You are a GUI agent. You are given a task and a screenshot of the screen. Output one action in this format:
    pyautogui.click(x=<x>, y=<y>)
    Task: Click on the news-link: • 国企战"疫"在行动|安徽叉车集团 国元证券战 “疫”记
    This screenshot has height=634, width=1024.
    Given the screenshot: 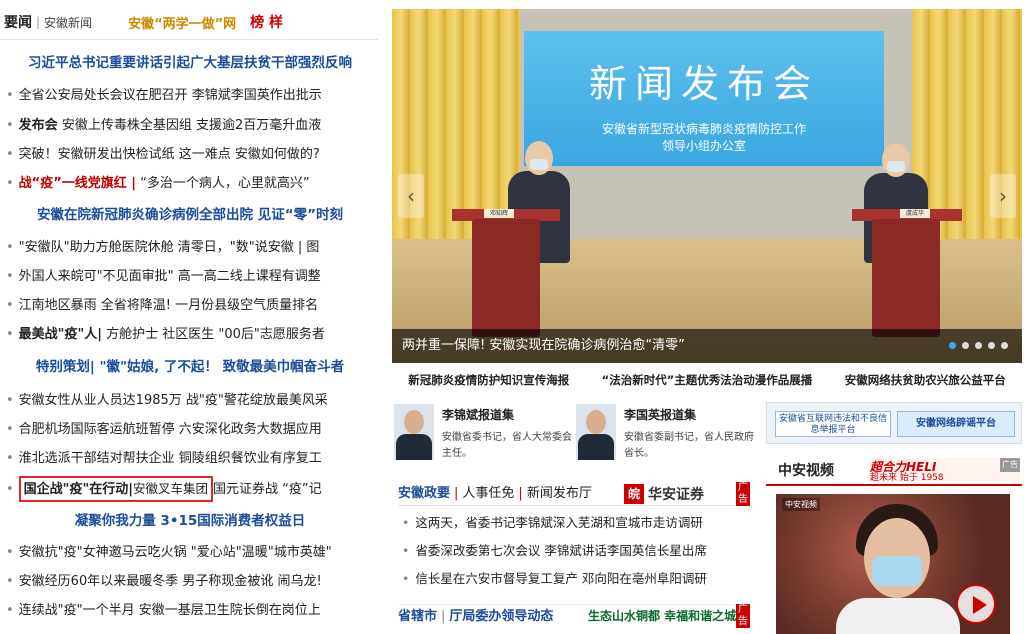 What is the action you would take?
    pyautogui.click(x=192, y=490)
    